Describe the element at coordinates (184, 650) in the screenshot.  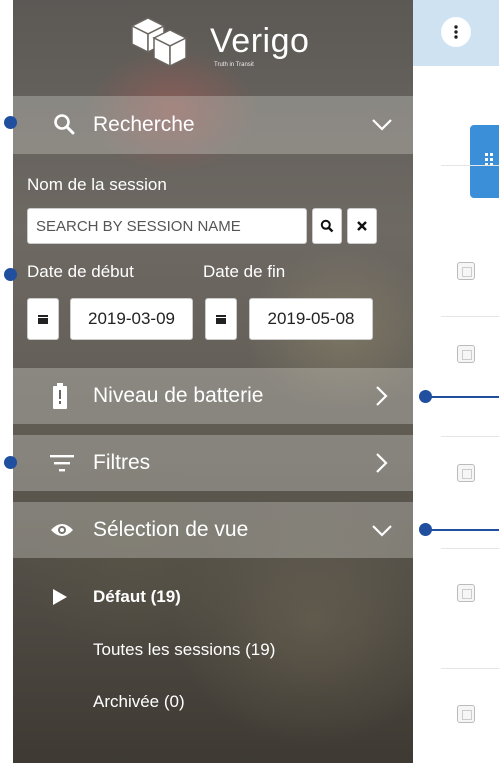
I see `view-item-all-sessions: Toutes les sessions (19)` at that location.